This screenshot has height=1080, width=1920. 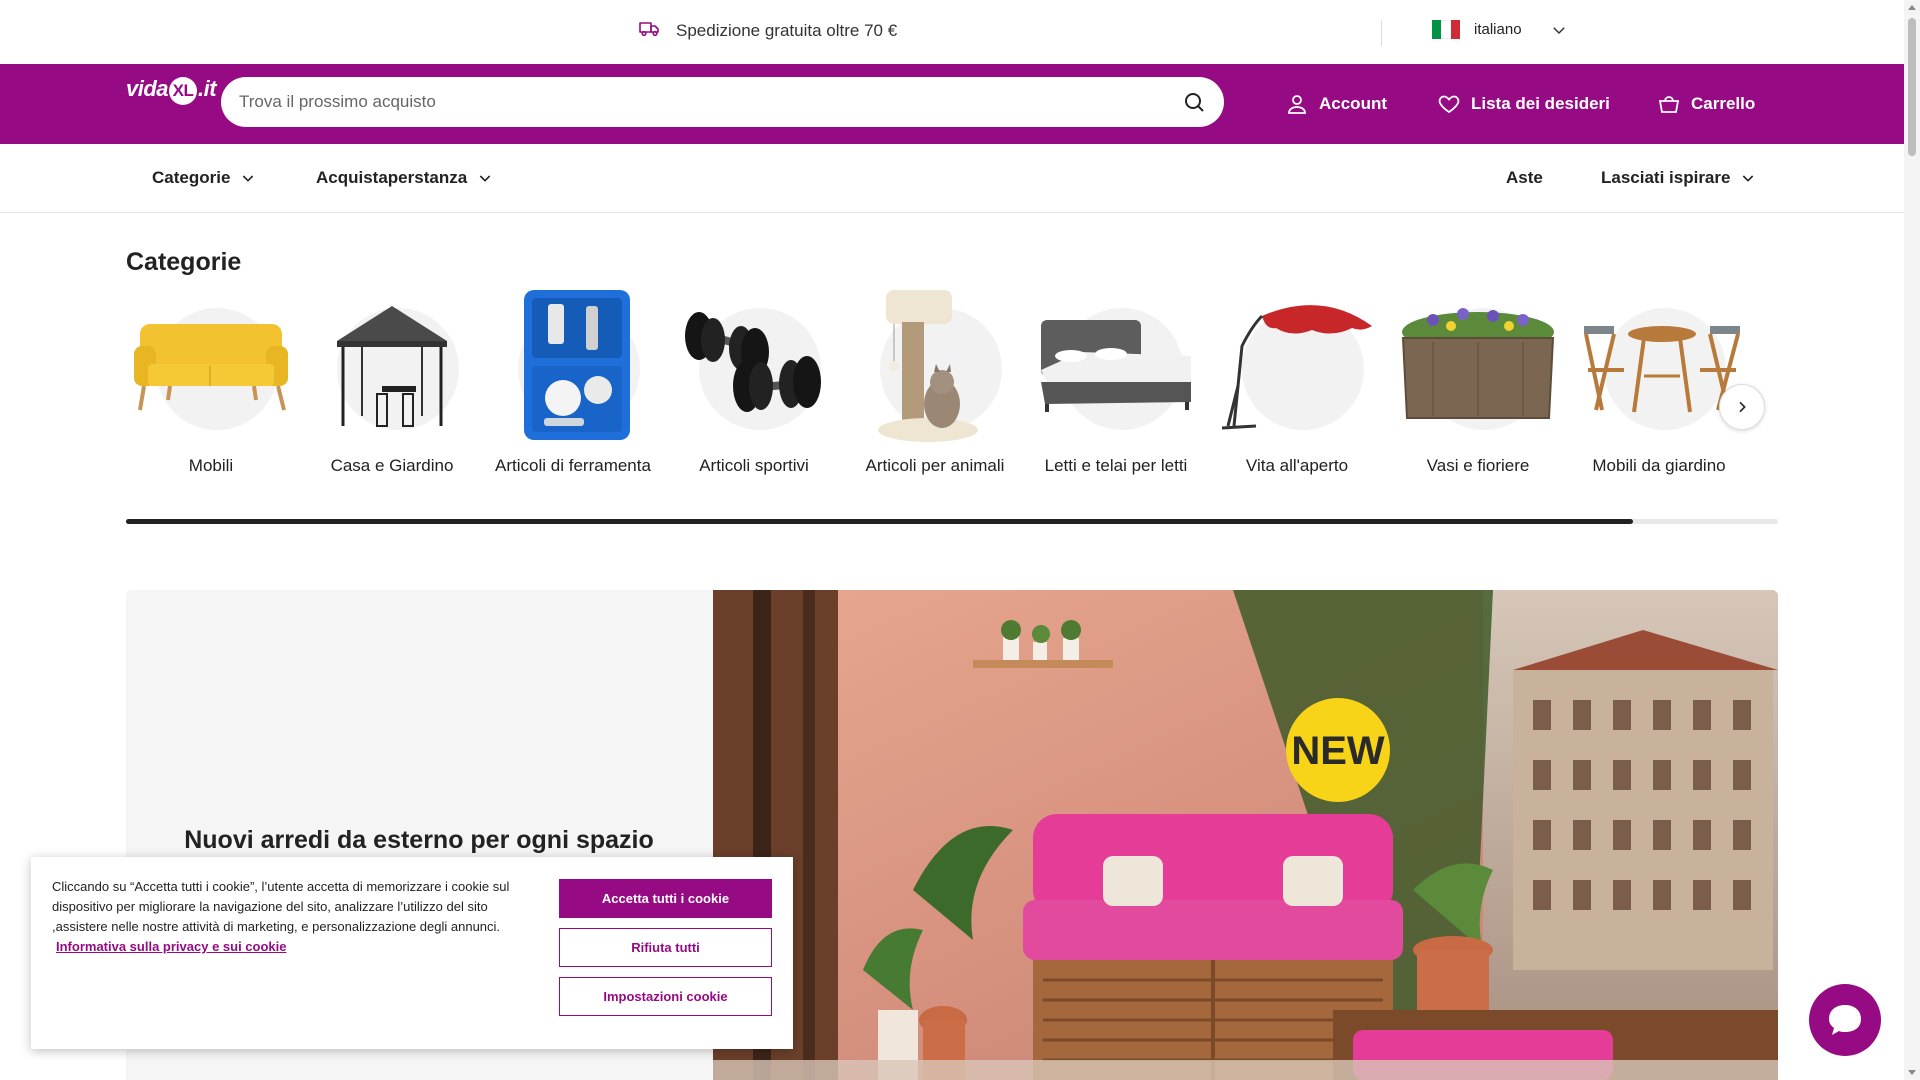 I want to click on bed-icon, so click(x=1116, y=366).